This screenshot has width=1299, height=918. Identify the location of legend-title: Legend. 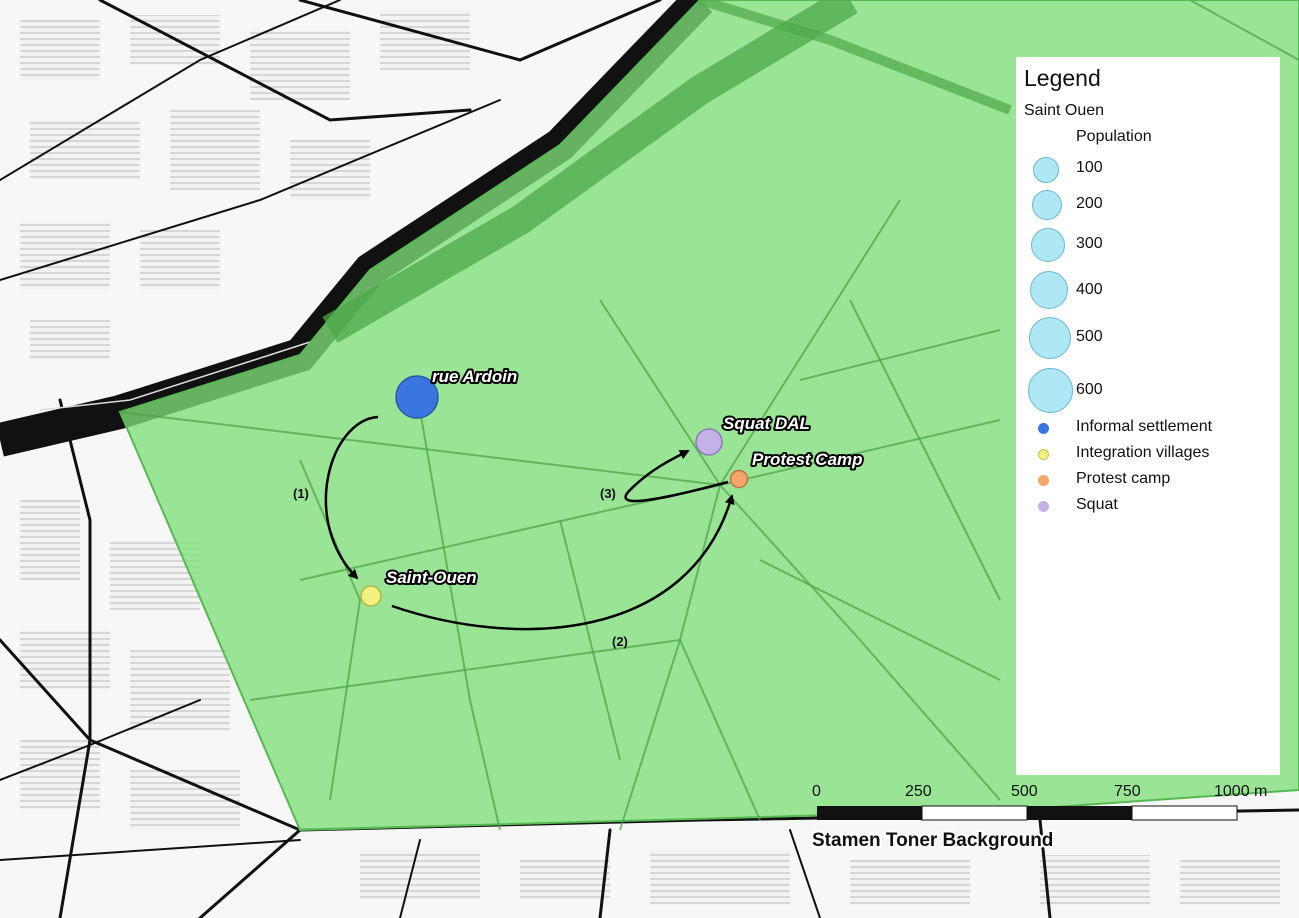
(1062, 78).